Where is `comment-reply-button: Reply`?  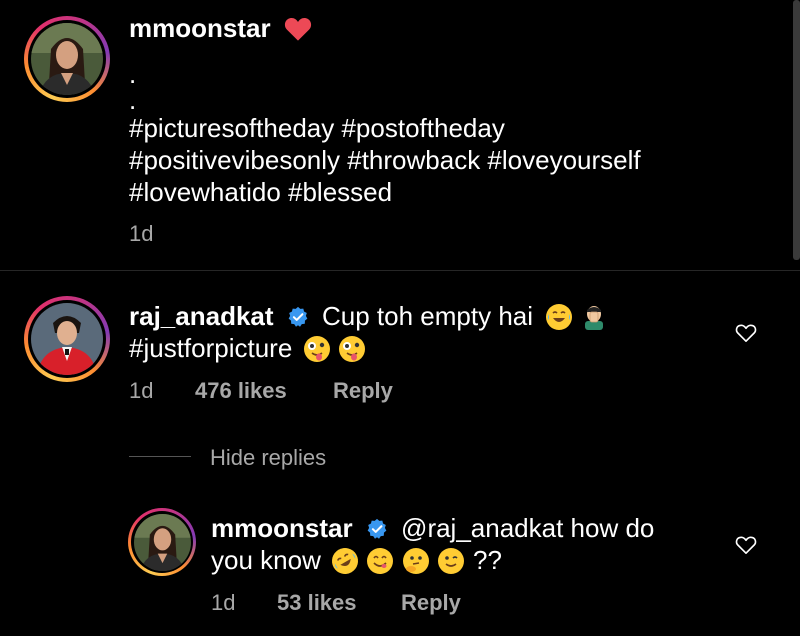
comment-reply-button: Reply is located at coordinates (363, 391).